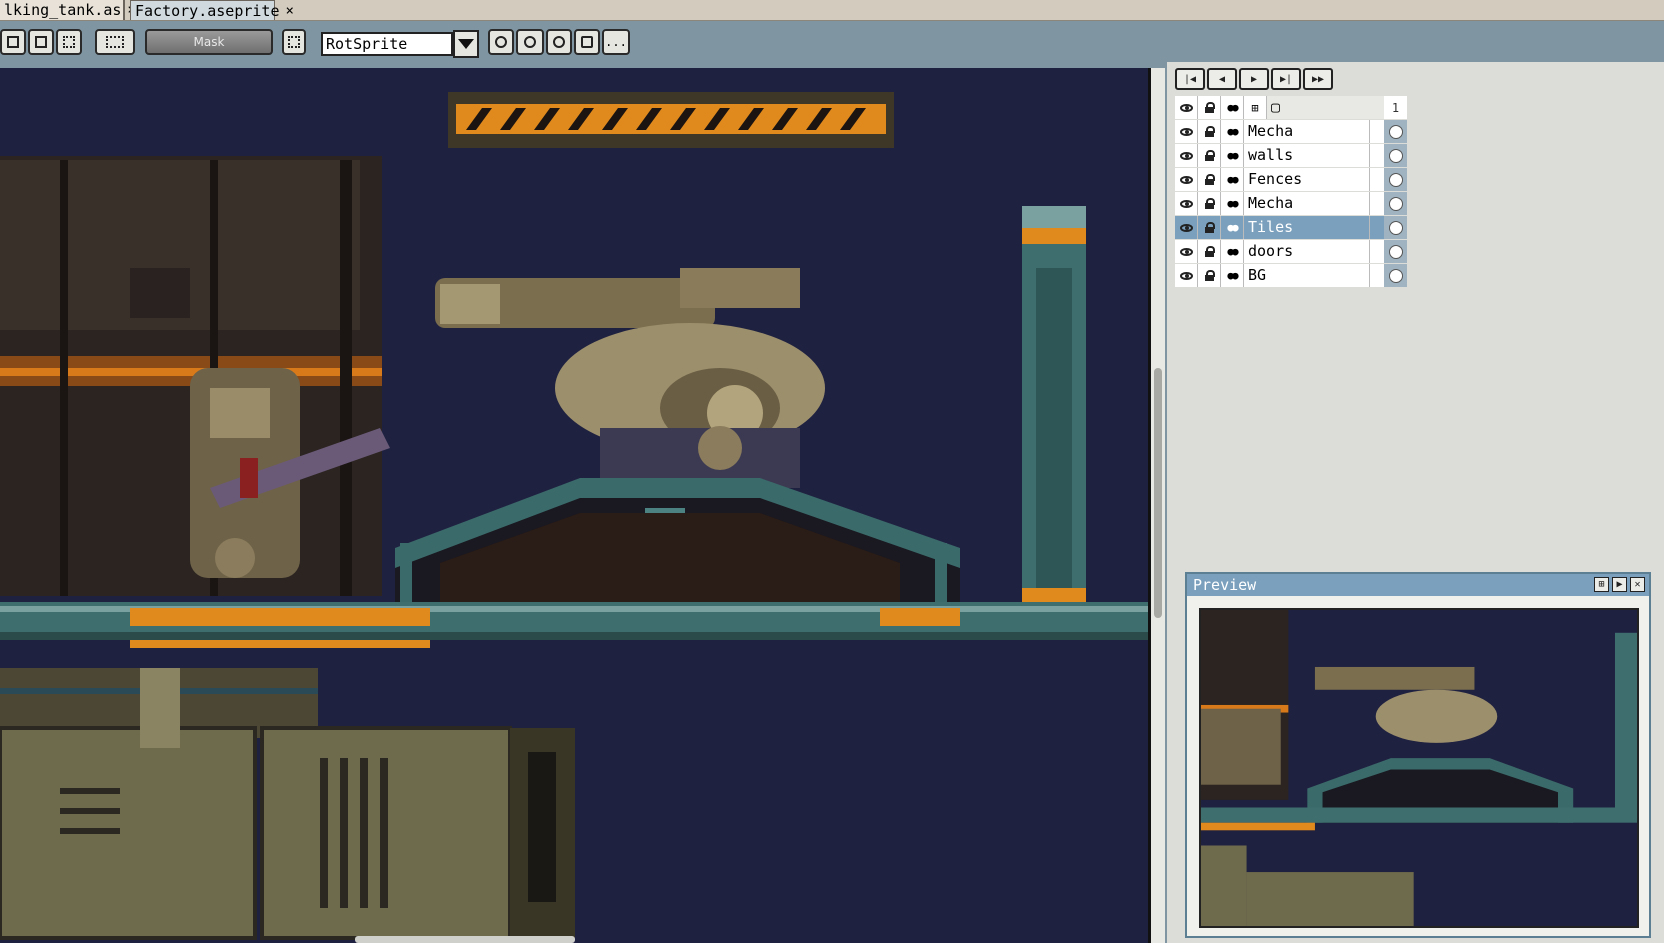  I want to click on preview-scene, so click(1419, 768).